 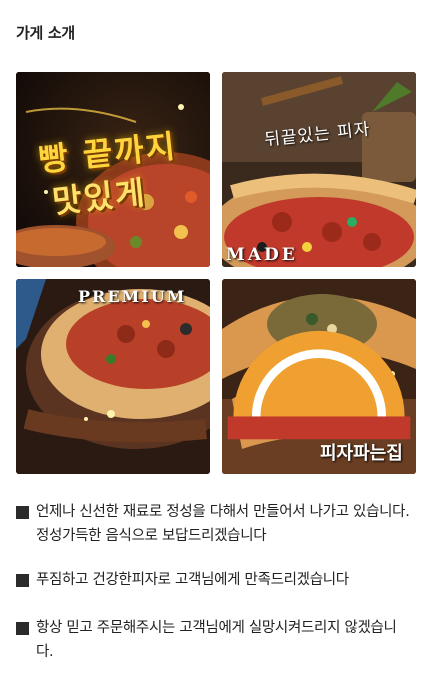 I want to click on note-text: 푸짐하고 건강한피자로 고객님에게 만족드리겠습니다, so click(x=192, y=580).